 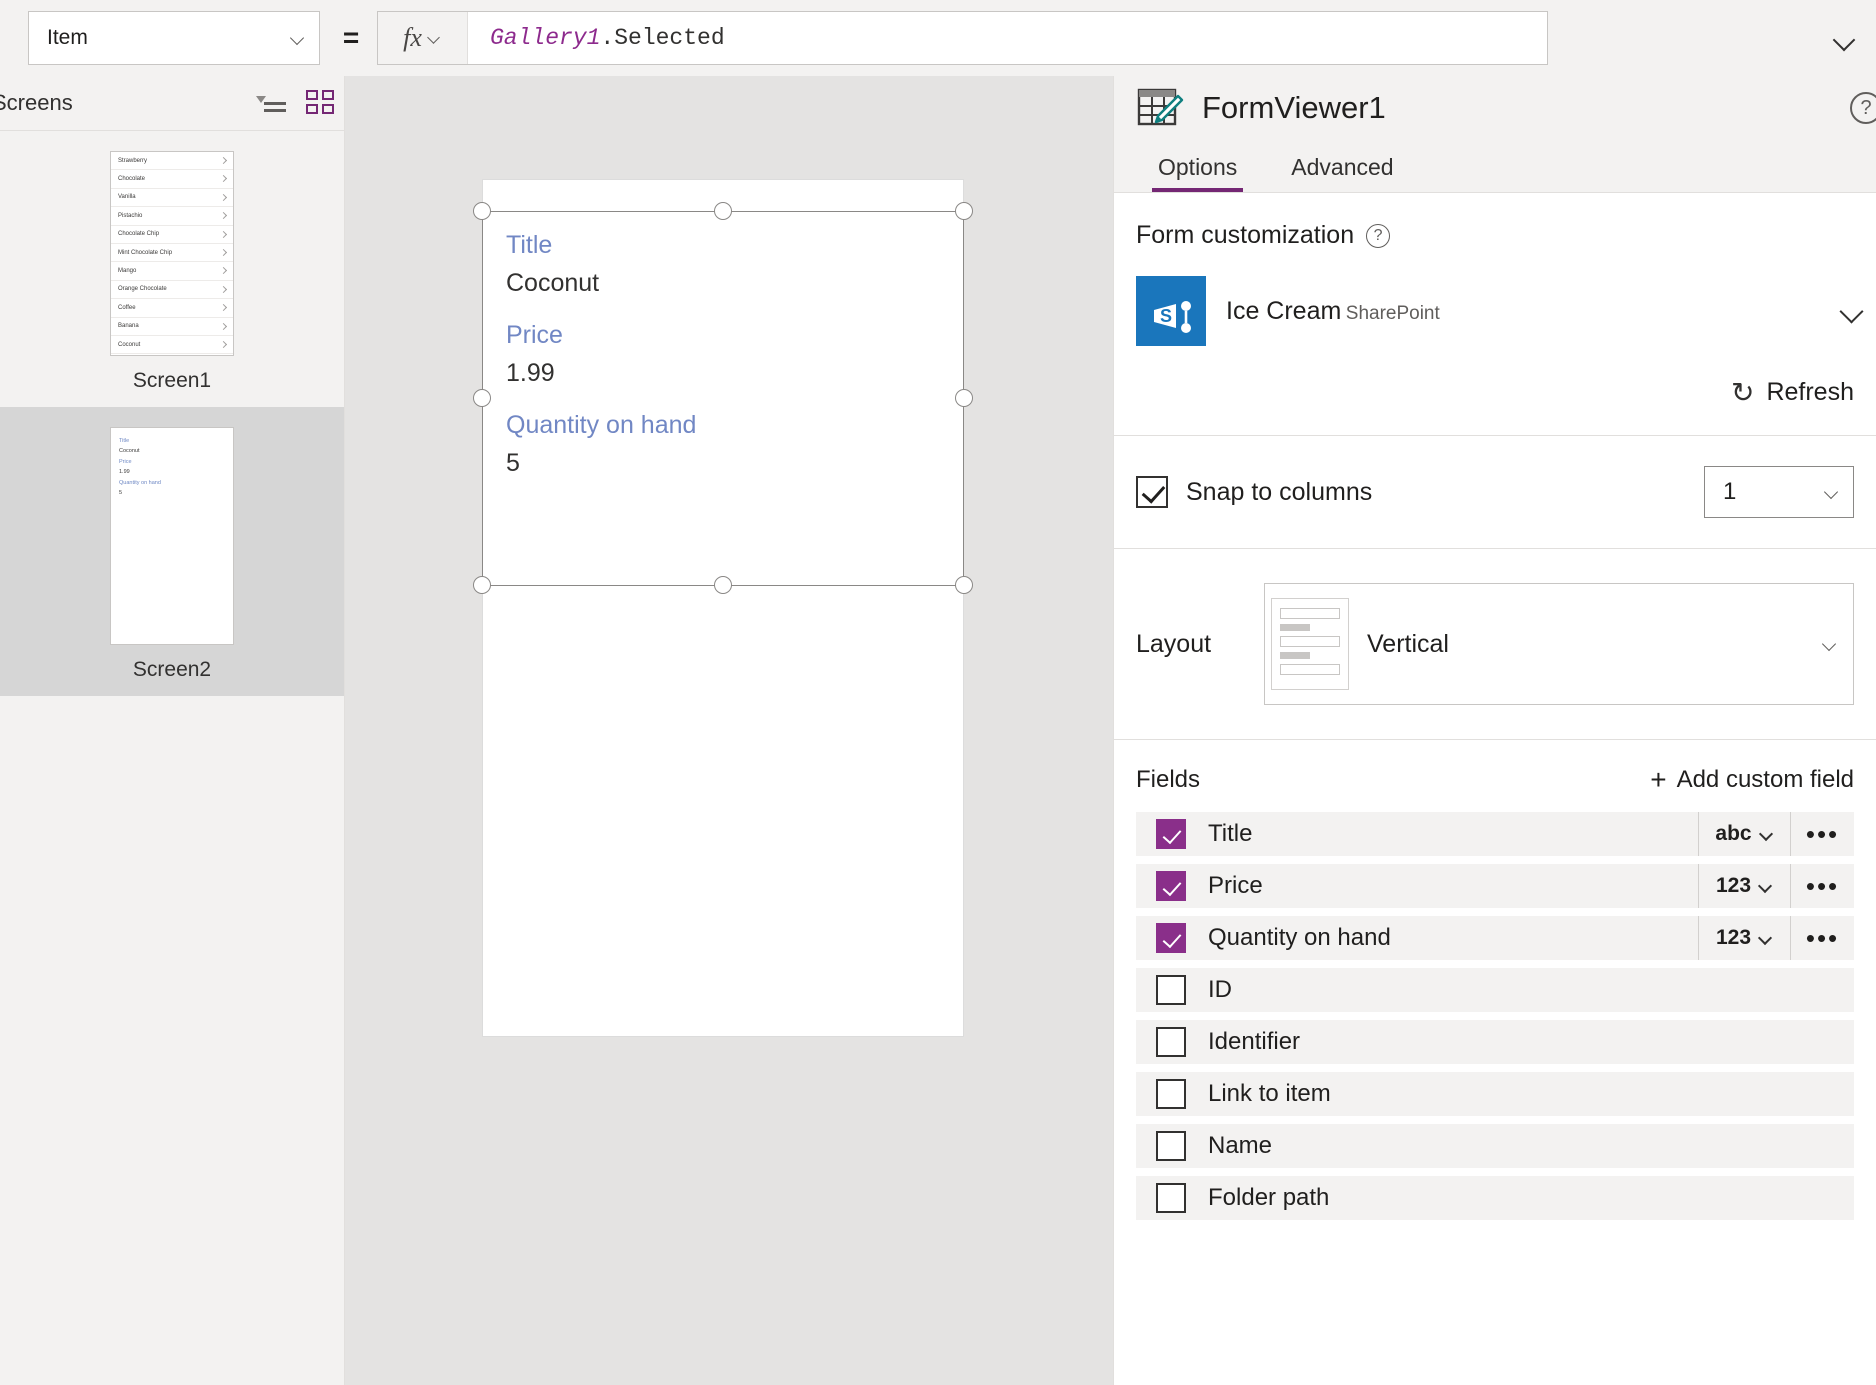 What do you see at coordinates (1863, 108) in the screenshot?
I see `help-icon: ?` at bounding box center [1863, 108].